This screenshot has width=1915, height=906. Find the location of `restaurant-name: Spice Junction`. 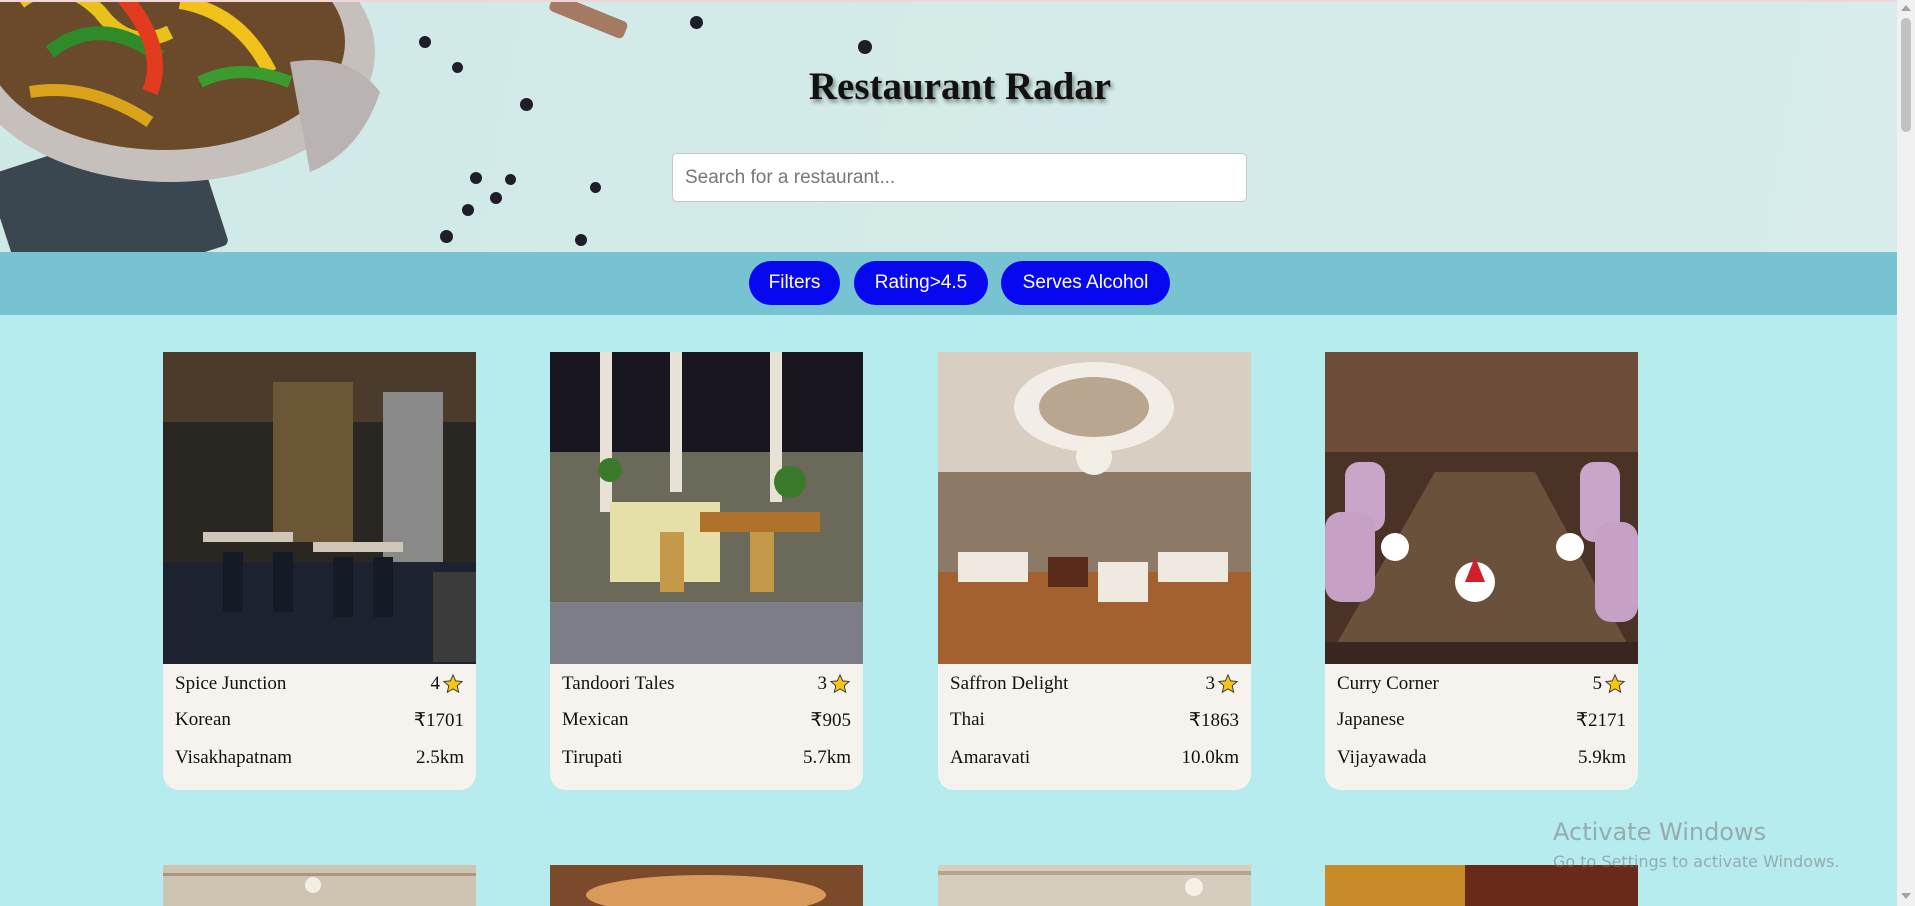

restaurant-name: Spice Junction is located at coordinates (231, 683).